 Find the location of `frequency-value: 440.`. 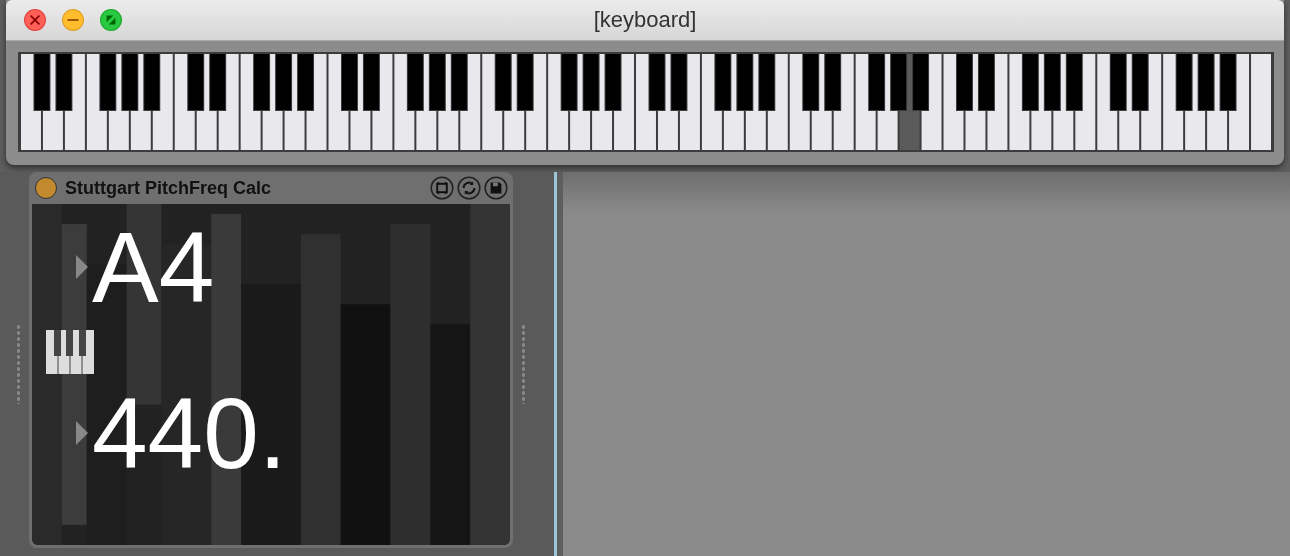

frequency-value: 440. is located at coordinates (189, 433).